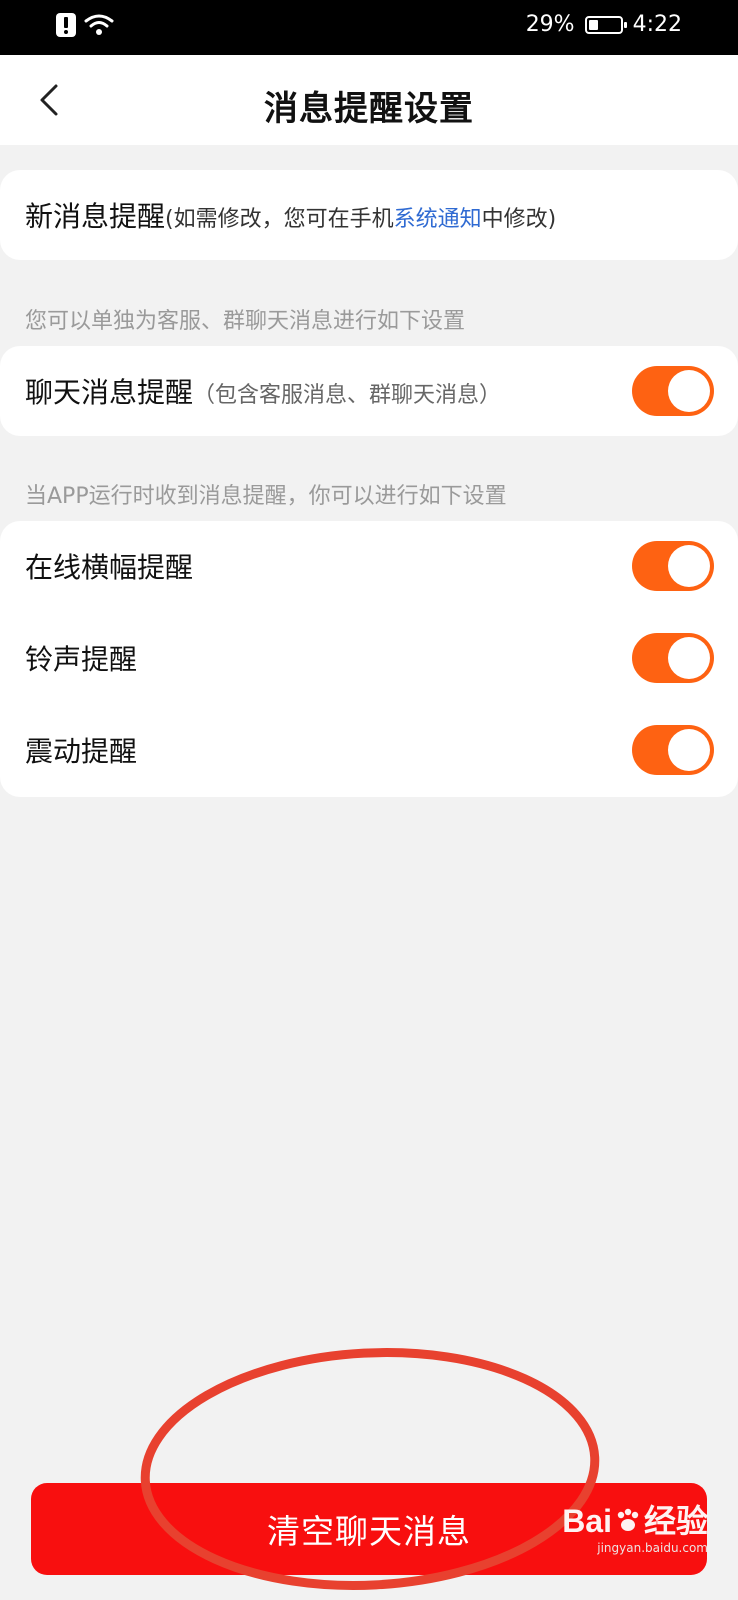 Image resolution: width=738 pixels, height=1600 pixels. What do you see at coordinates (438, 219) in the screenshot?
I see `system-notification-link: 系统通知` at bounding box center [438, 219].